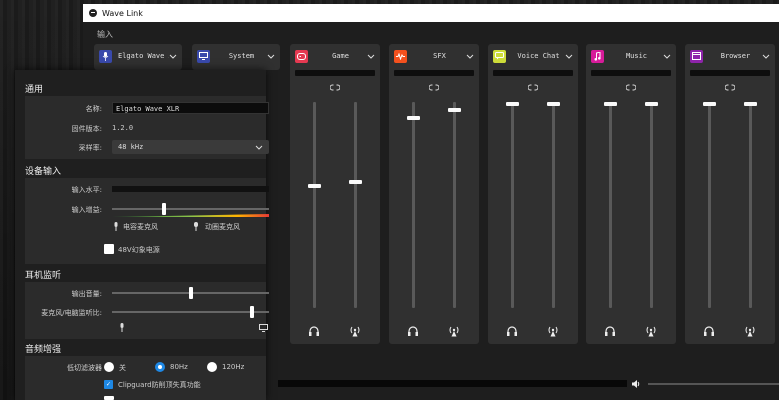 The image size is (779, 400). I want to click on mic-icon, so click(105, 56).